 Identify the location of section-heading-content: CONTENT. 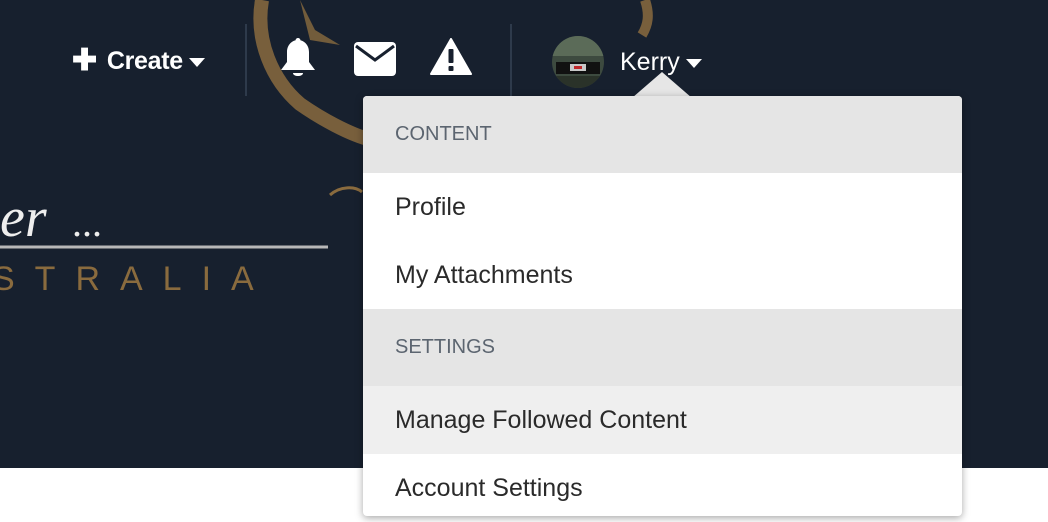
(662, 134).